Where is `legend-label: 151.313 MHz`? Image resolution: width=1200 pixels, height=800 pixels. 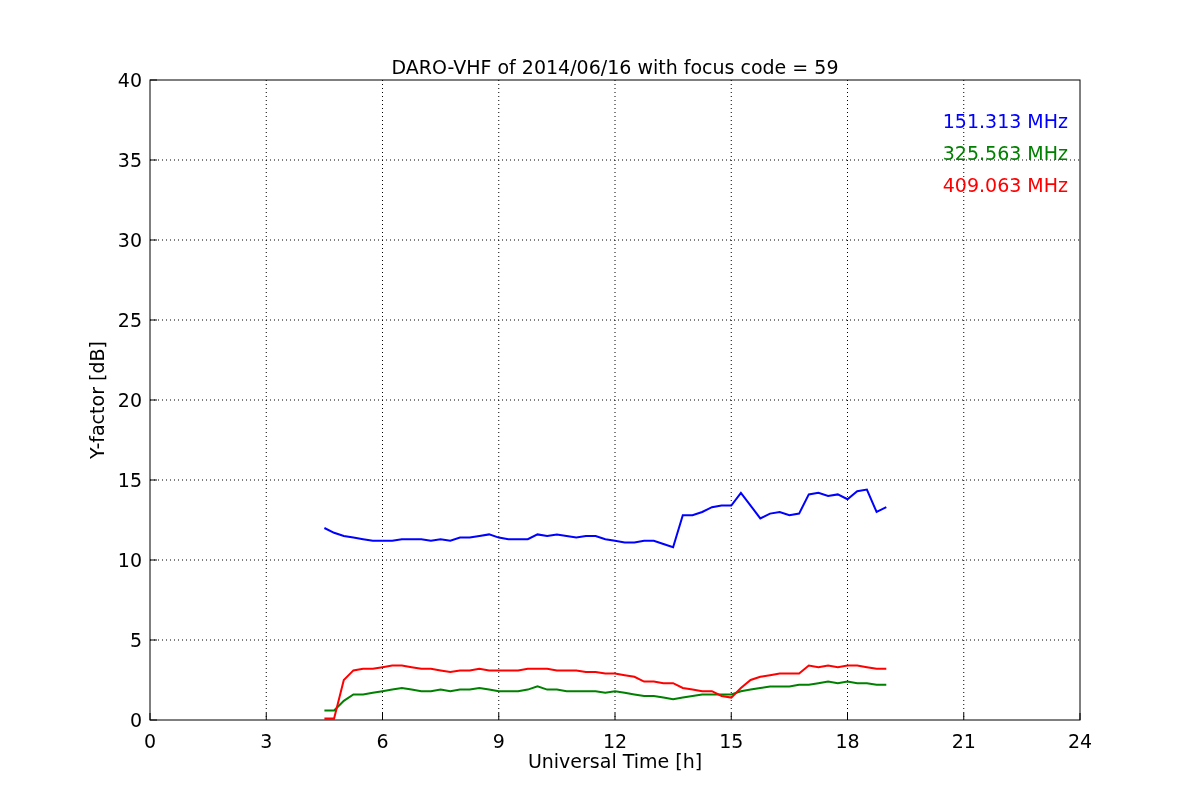 legend-label: 151.313 MHz is located at coordinates (1005, 121).